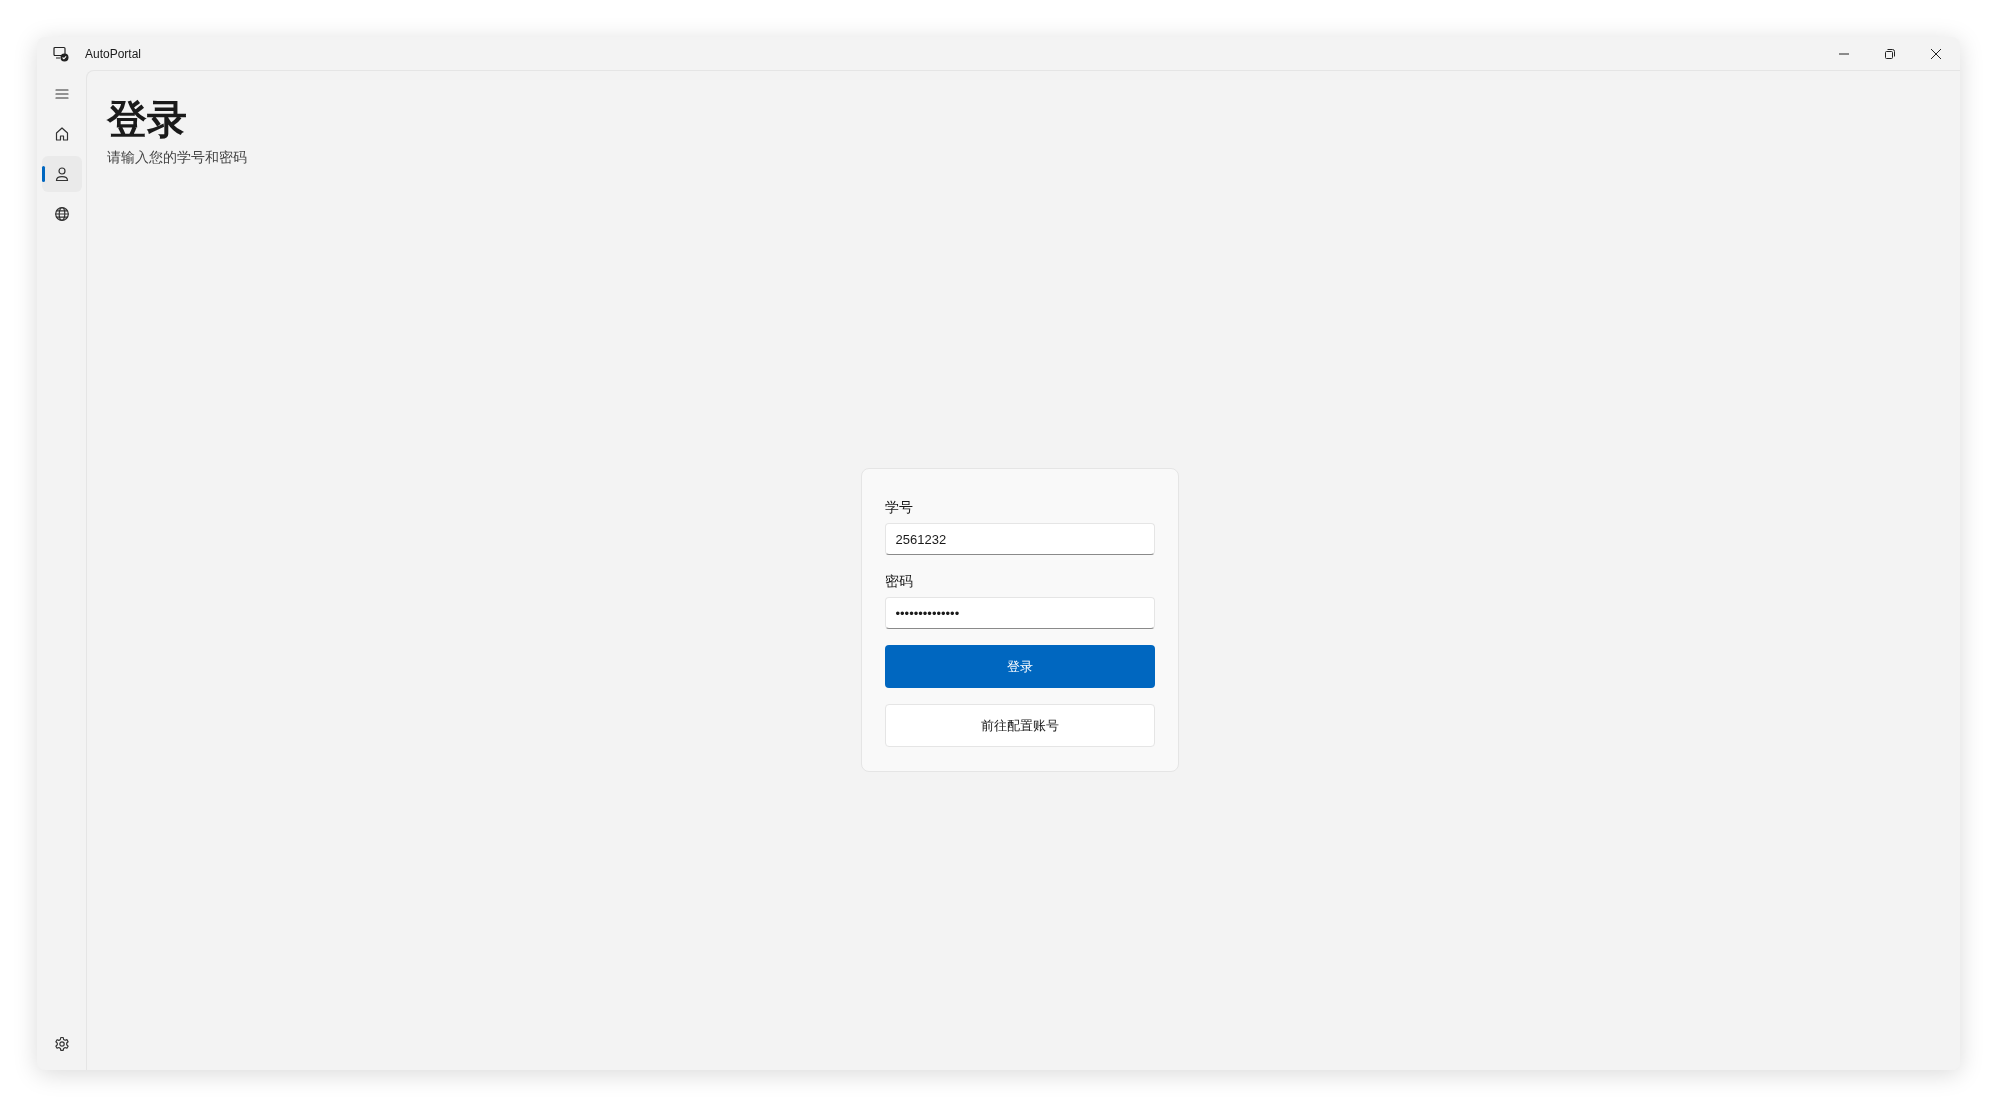 This screenshot has width=1996, height=1108. I want to click on home-icon, so click(61, 134).